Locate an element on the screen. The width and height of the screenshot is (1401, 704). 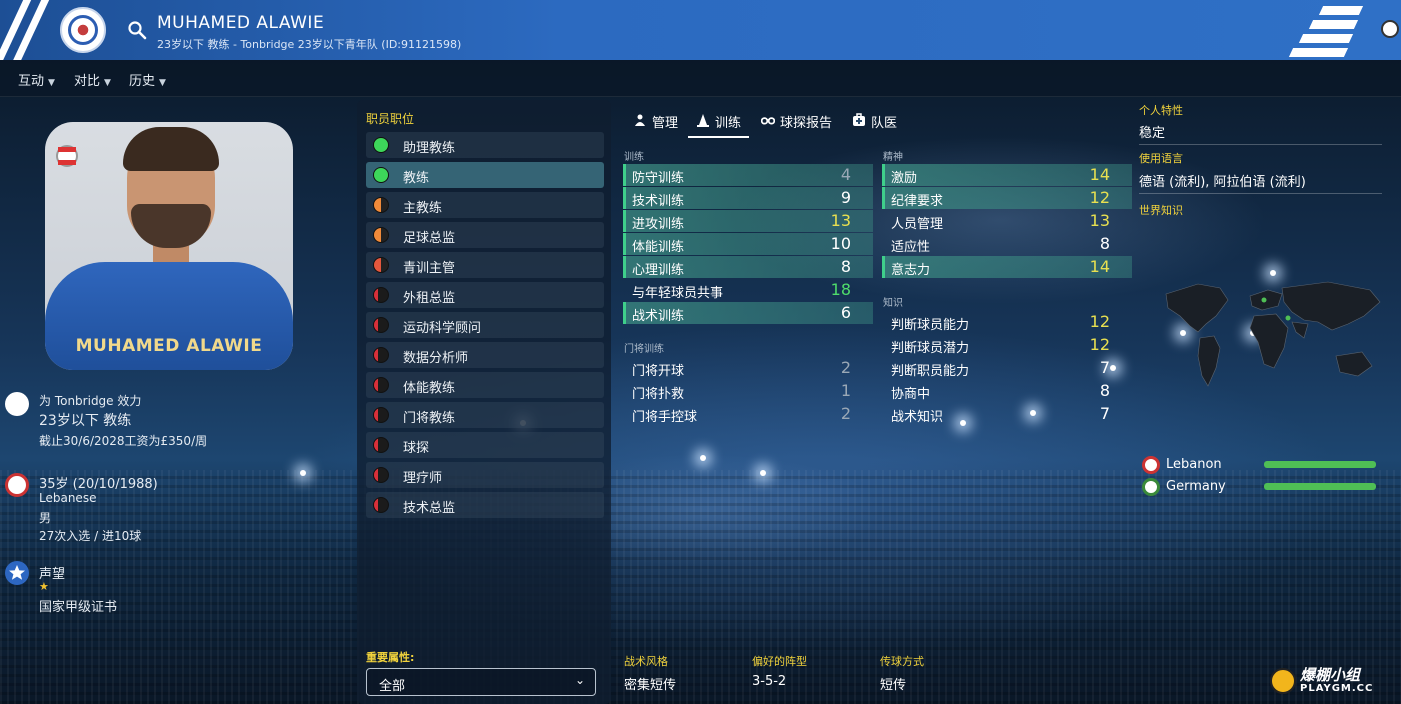
goalkeeping-section-label: 门将训练 is located at coordinates (644, 349).